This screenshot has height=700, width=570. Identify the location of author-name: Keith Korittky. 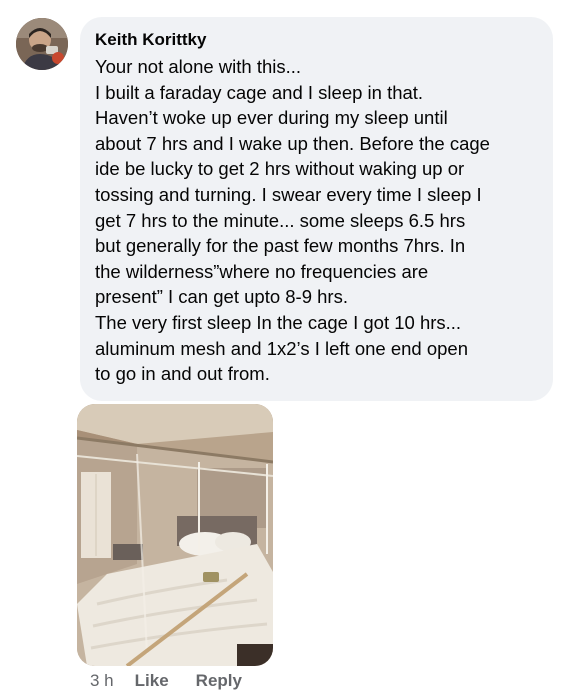
(316, 40).